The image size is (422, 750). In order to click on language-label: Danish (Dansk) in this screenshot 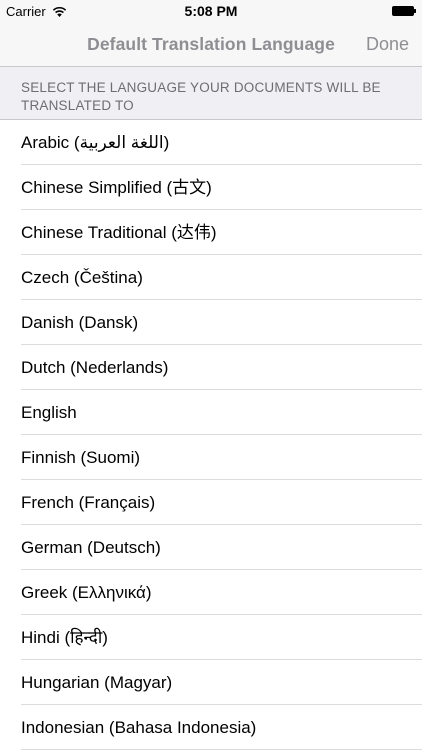, I will do `click(80, 322)`.